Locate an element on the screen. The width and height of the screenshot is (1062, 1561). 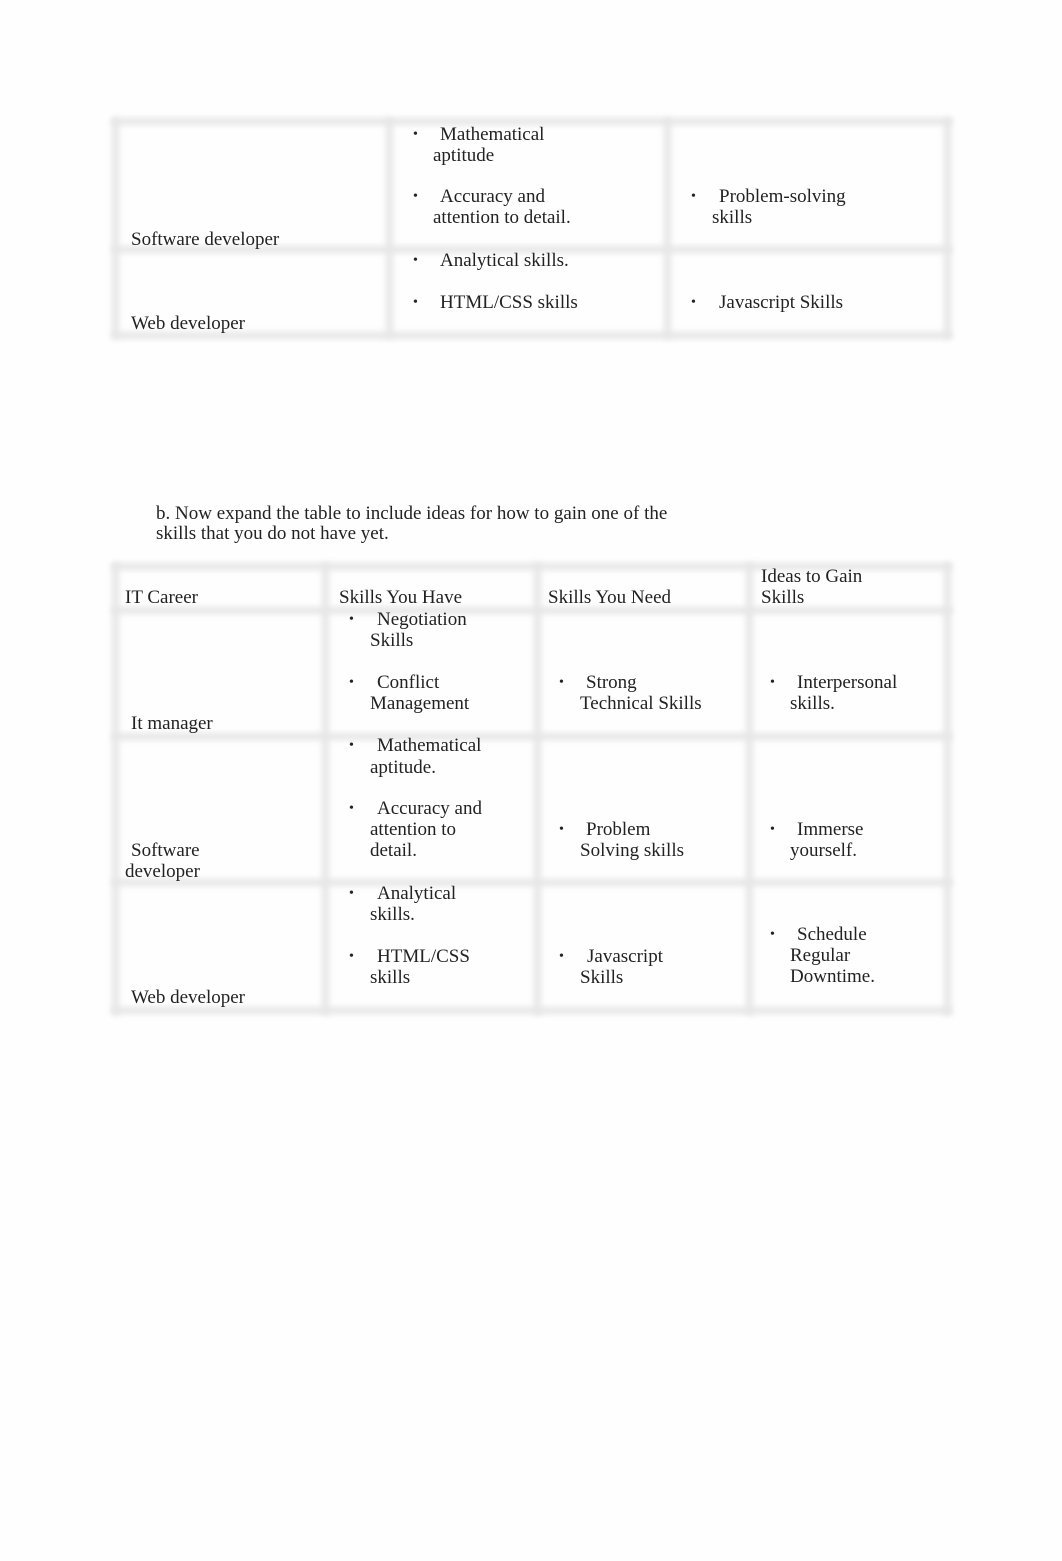
item-text: Javascript Skills is located at coordinates (781, 302).